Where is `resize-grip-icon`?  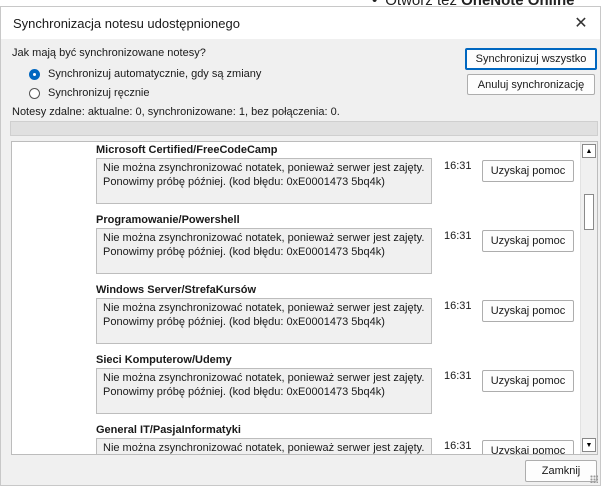 resize-grip-icon is located at coordinates (594, 479).